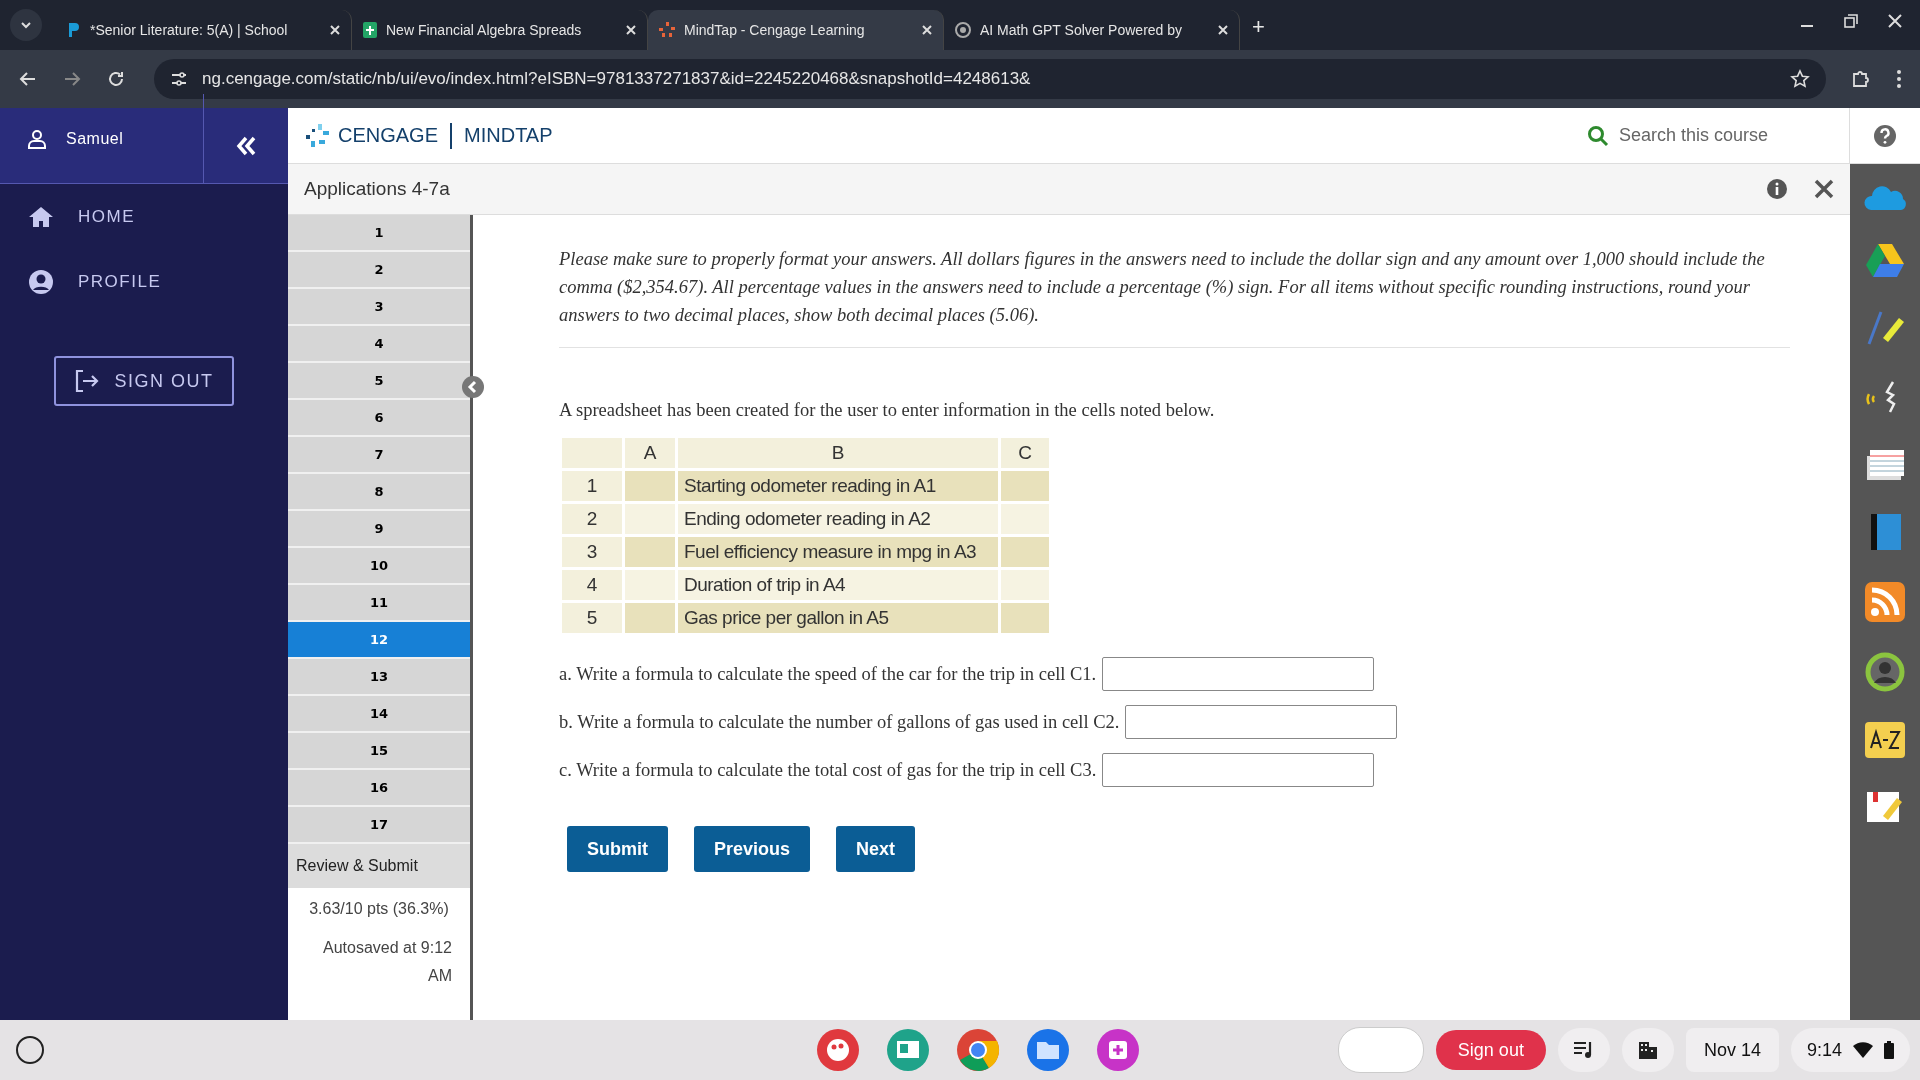 This screenshot has height=1080, width=1920. What do you see at coordinates (1490, 1050) in the screenshot?
I see `sign-out-button: Sign out` at bounding box center [1490, 1050].